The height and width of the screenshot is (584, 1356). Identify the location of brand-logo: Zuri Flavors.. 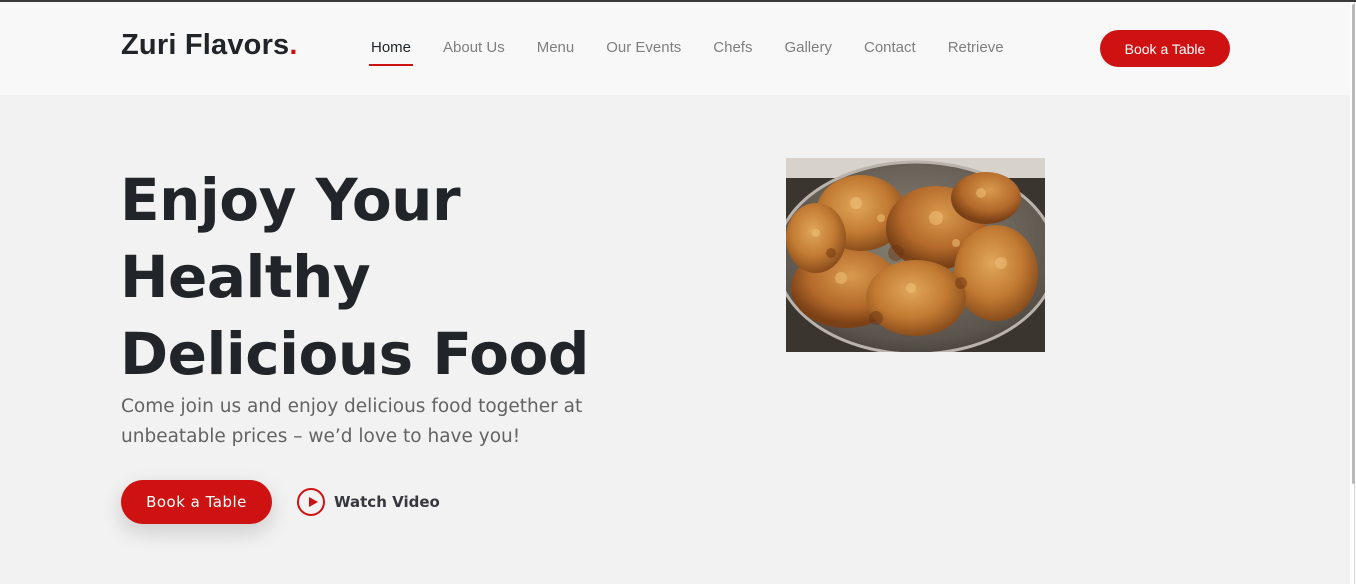
(209, 45).